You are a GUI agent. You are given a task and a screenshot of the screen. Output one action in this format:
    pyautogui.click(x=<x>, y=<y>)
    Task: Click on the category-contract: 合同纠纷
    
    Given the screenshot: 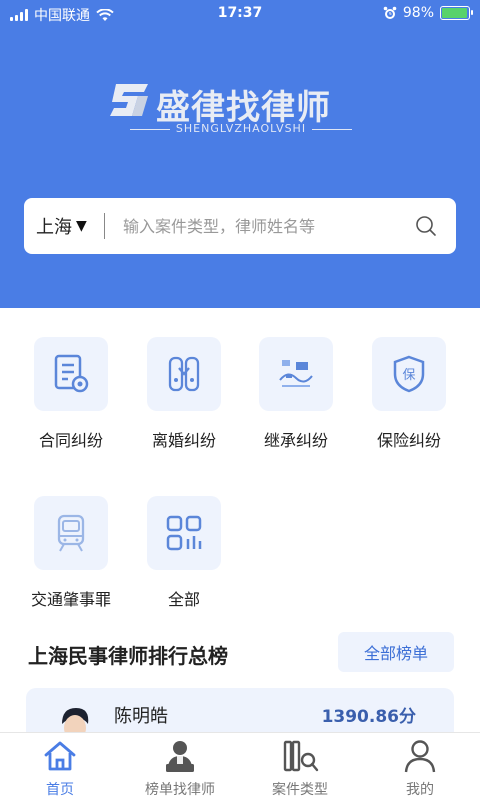 What is the action you would take?
    pyautogui.click(x=71, y=394)
    